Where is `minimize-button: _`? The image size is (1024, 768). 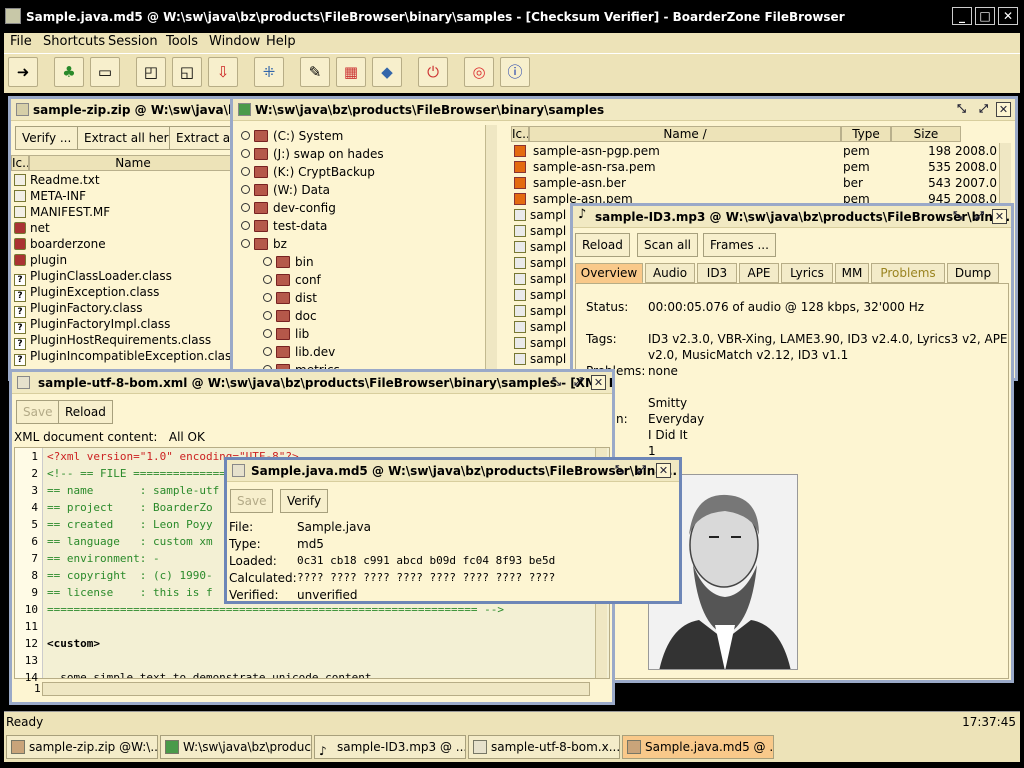
minimize-button: _ is located at coordinates (962, 16).